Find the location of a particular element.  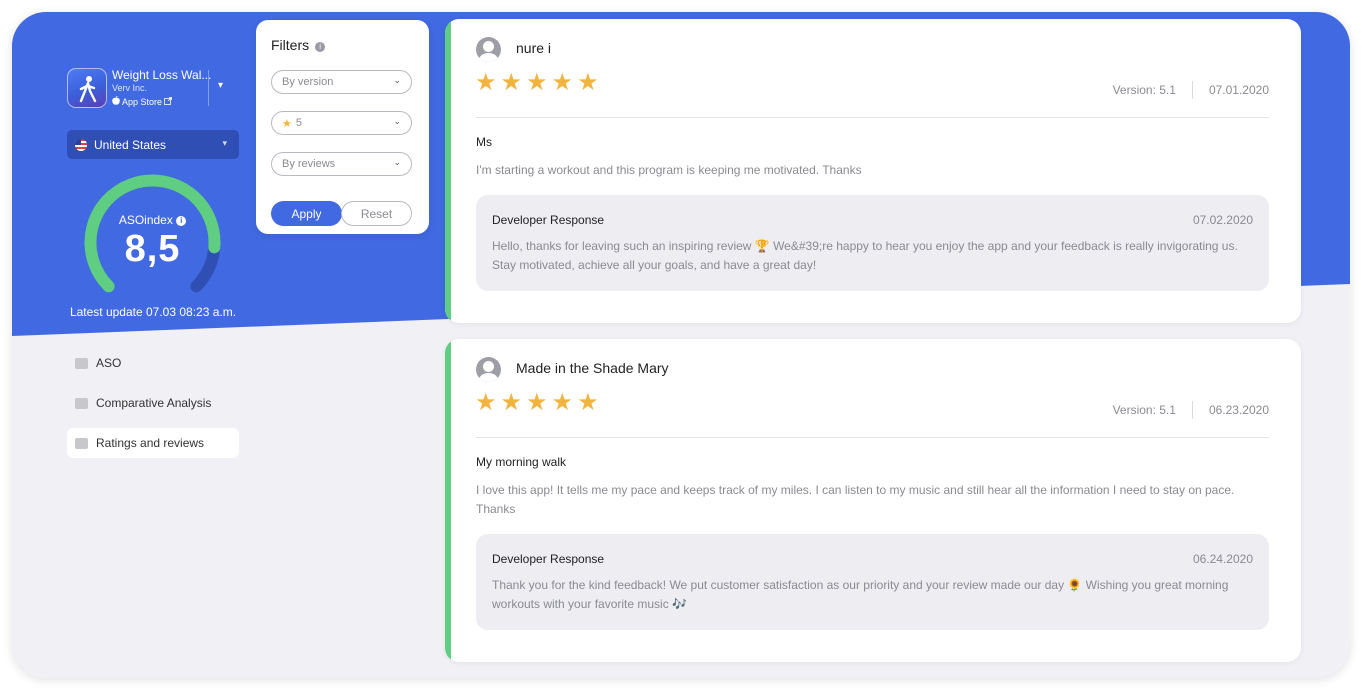

nav-item-aso: ASO is located at coordinates (153, 363).